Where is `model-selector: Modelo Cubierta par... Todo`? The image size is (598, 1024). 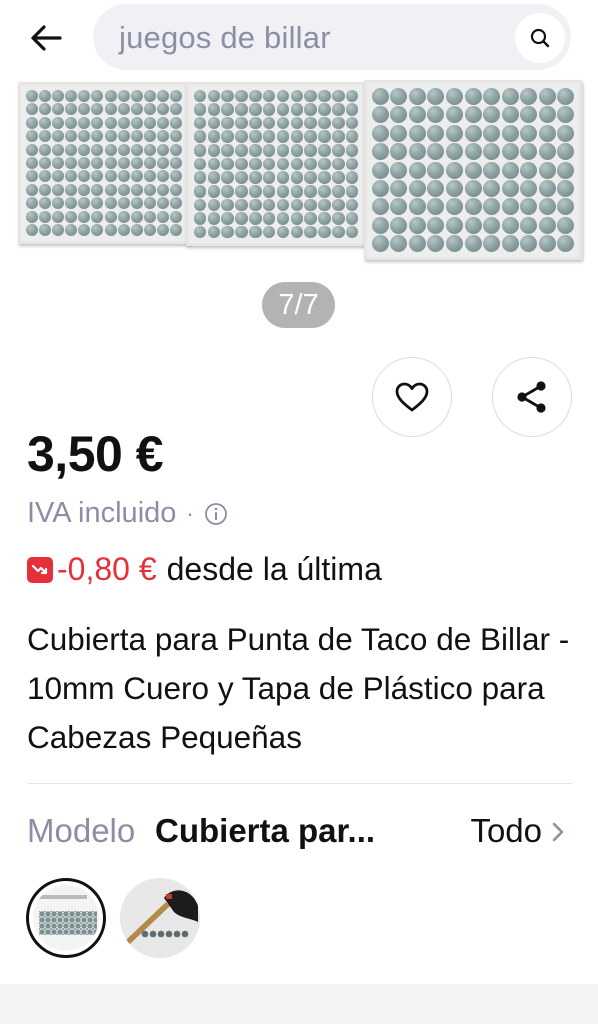
model-selector: Modelo Cubierta par... Todo is located at coordinates (299, 830).